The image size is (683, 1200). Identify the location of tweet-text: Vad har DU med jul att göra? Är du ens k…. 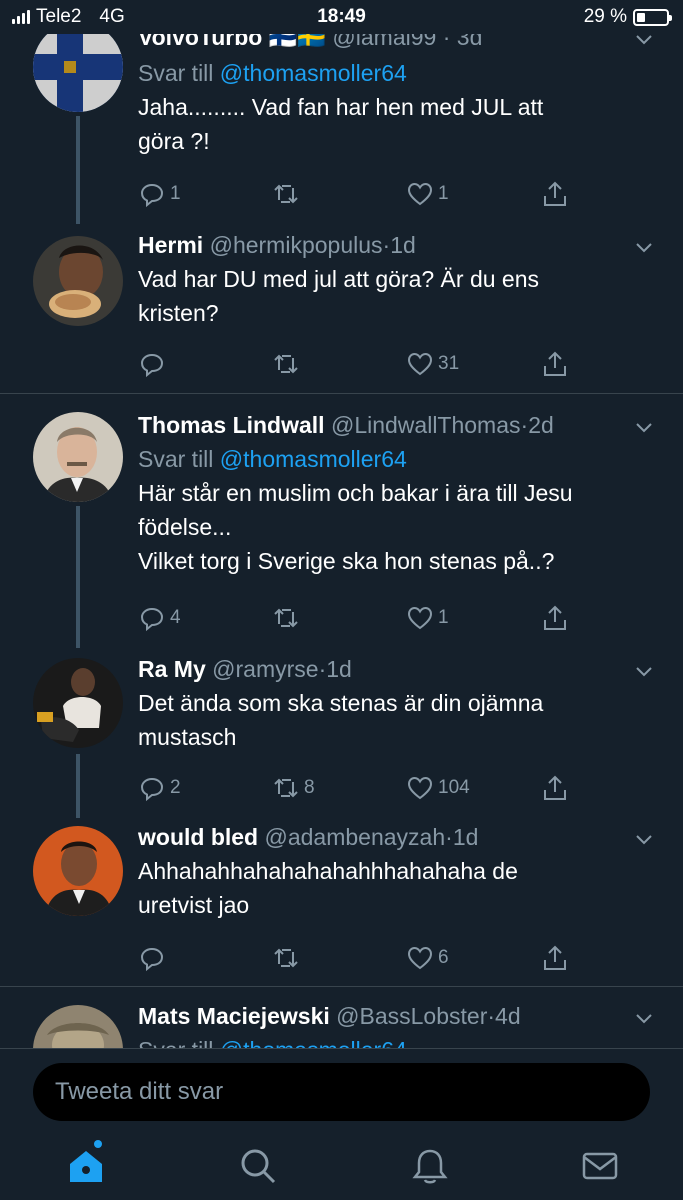
(395, 296).